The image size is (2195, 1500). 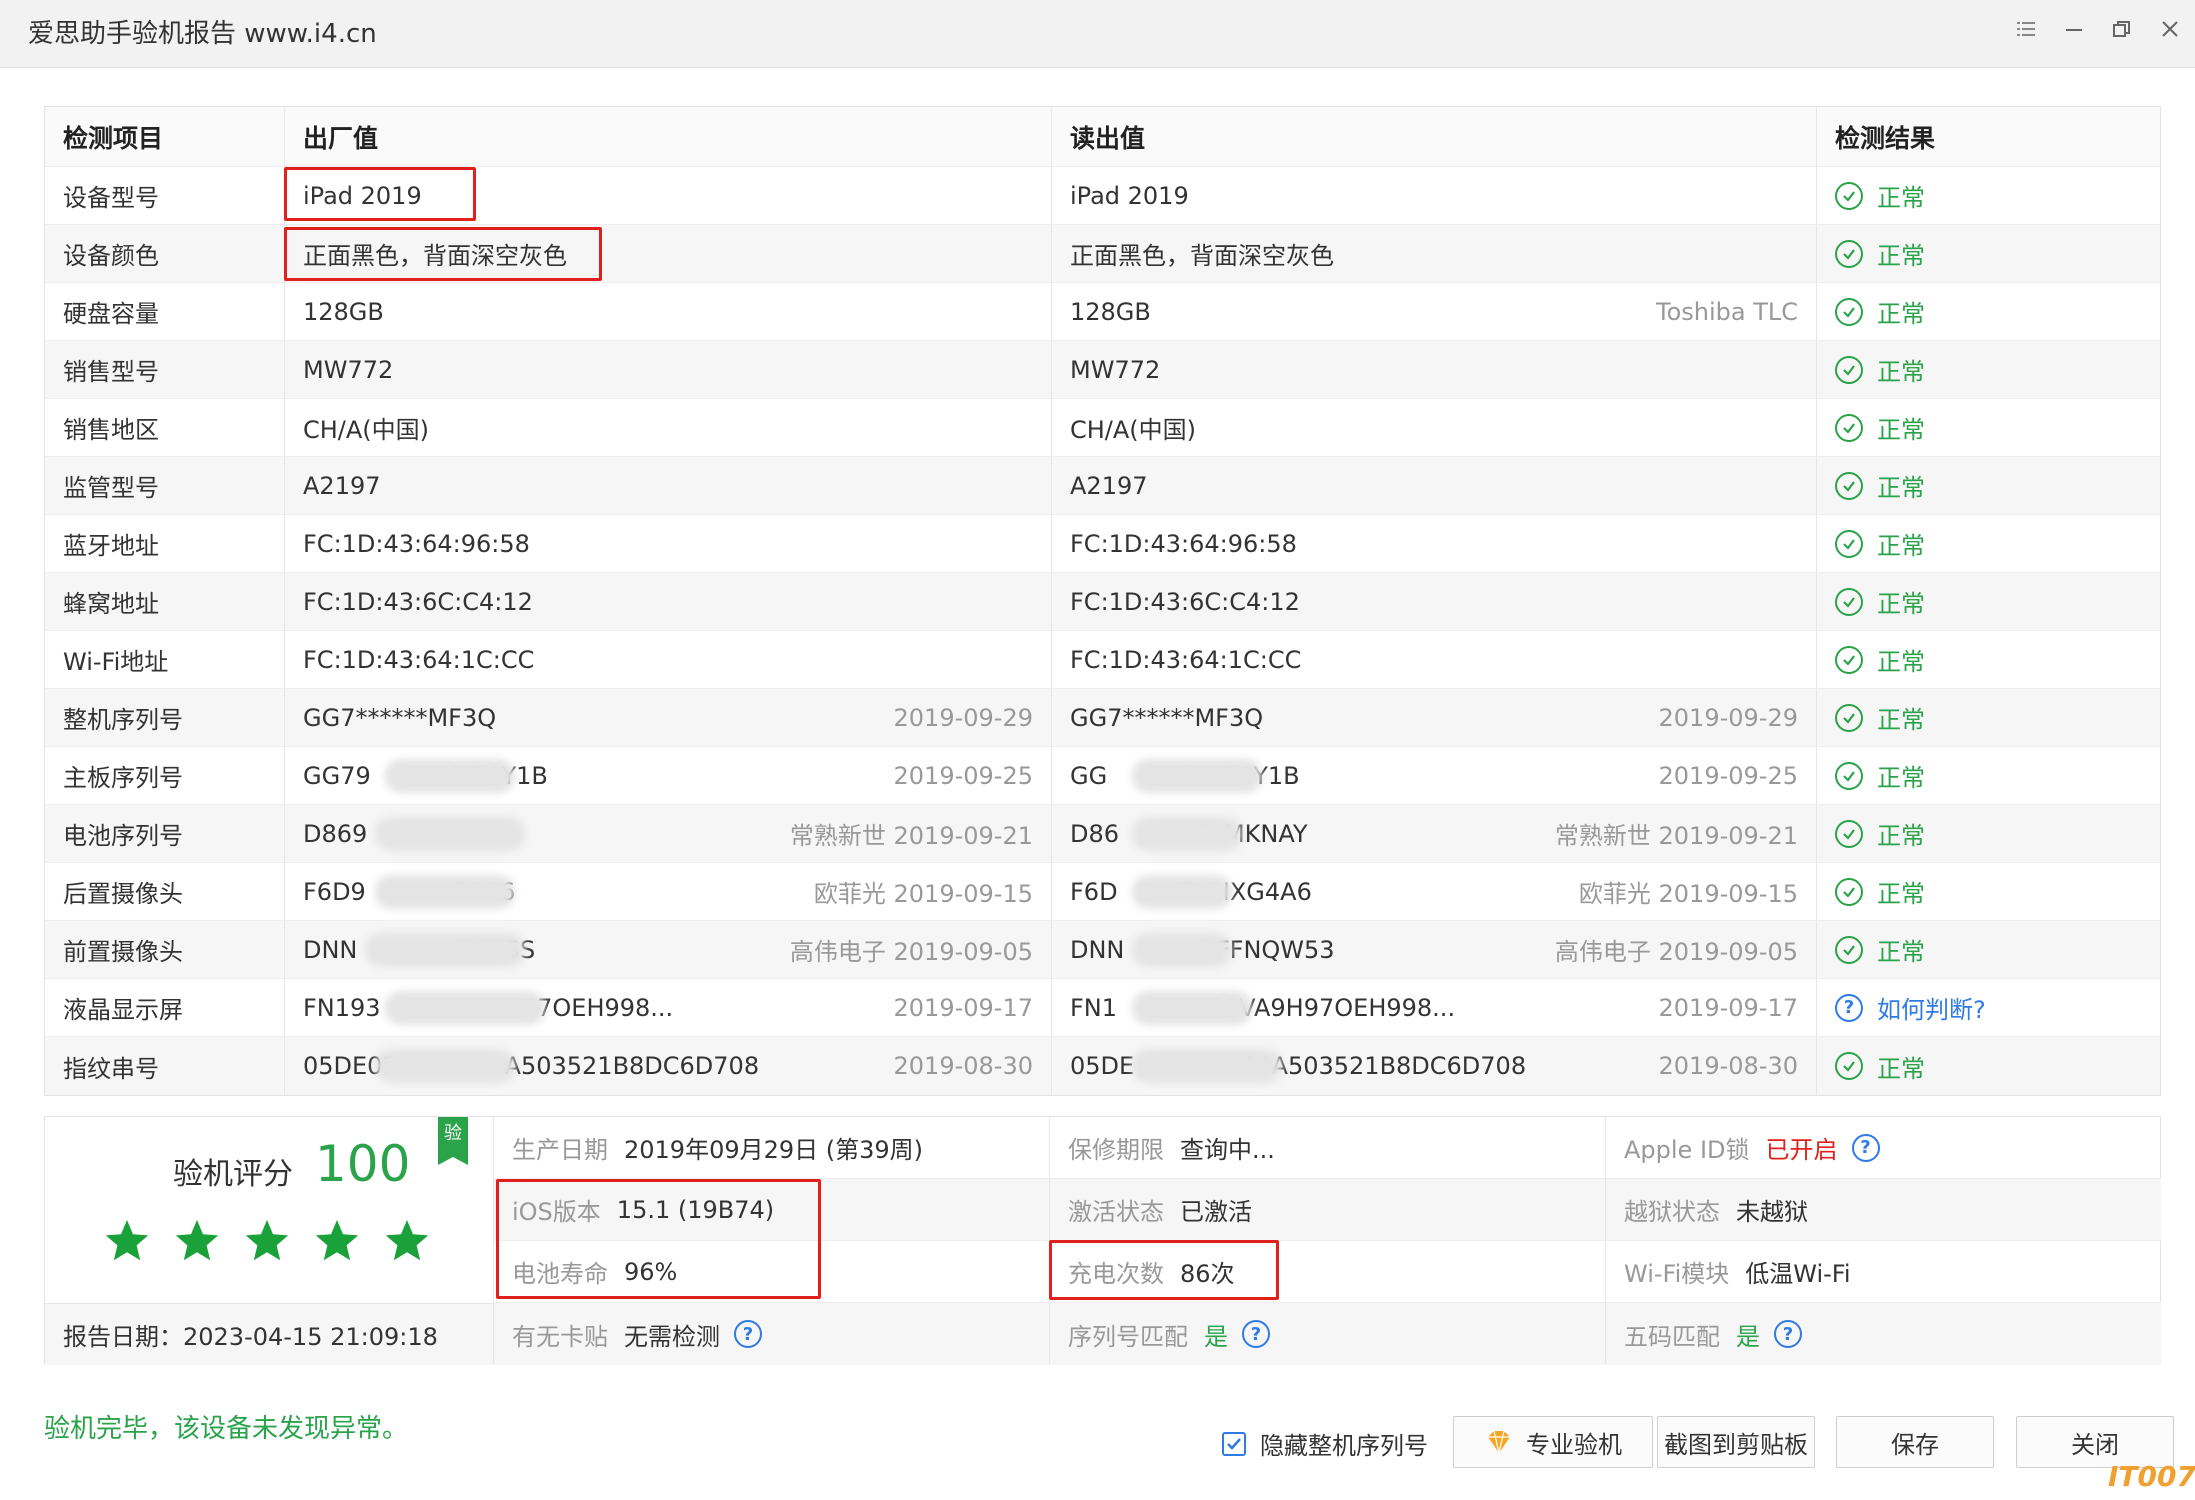 I want to click on info-row: 有无卡贴 无需检测? 序列号匹配是? 五码匹配是?, so click(x=1327, y=1334).